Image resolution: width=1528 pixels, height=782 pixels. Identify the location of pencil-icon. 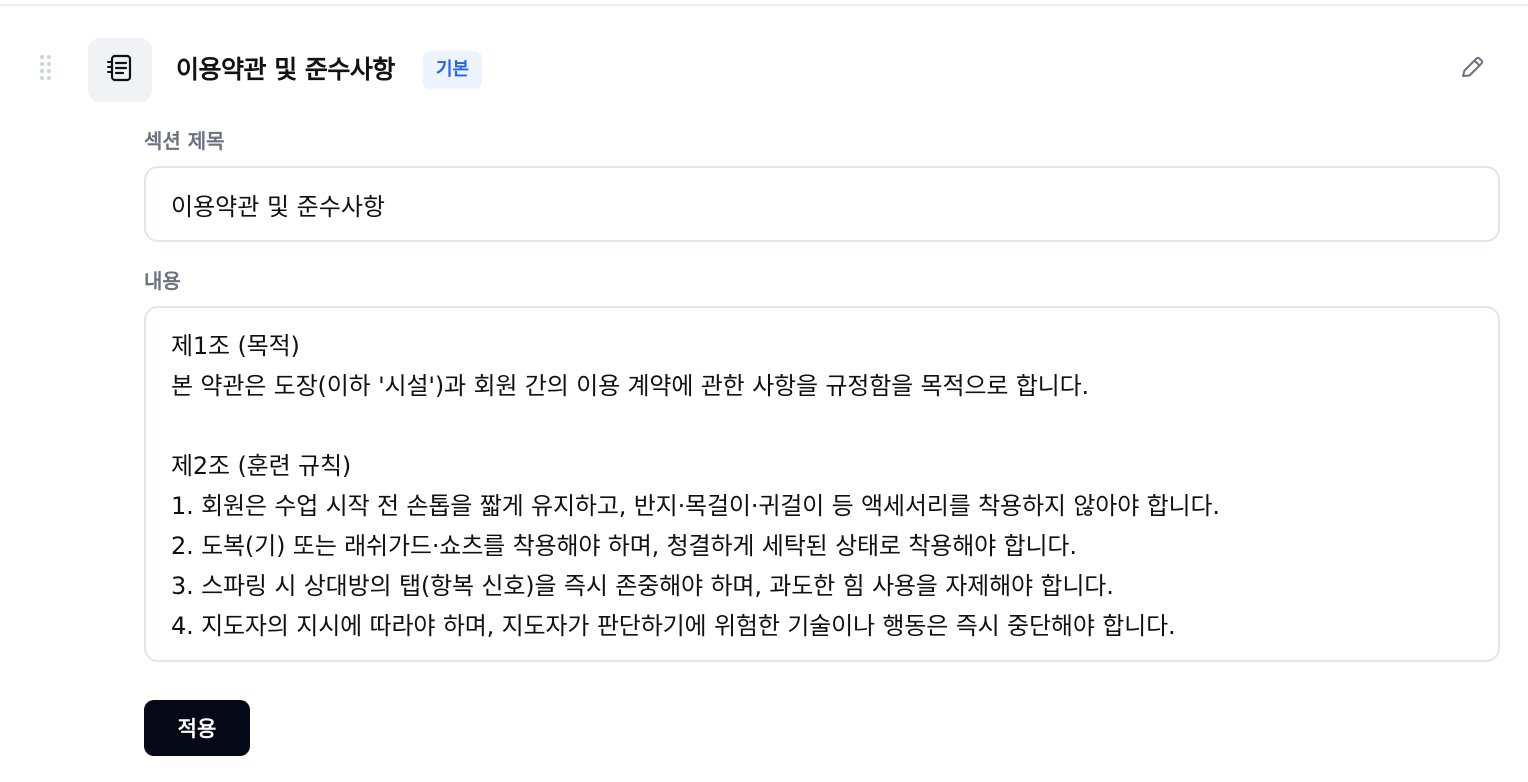
(1472, 70).